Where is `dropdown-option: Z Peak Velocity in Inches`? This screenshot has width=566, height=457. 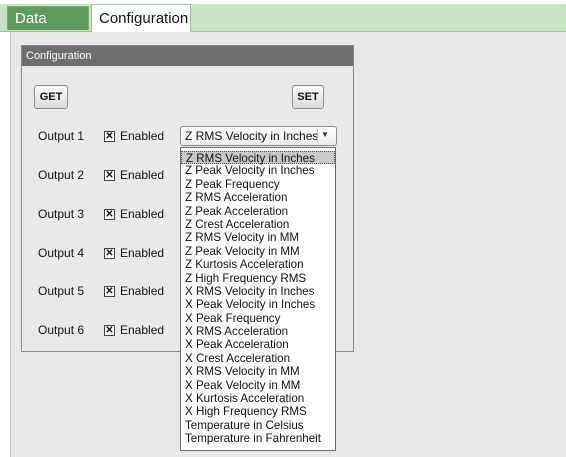
dropdown-option: Z Peak Velocity in Inches is located at coordinates (258, 170).